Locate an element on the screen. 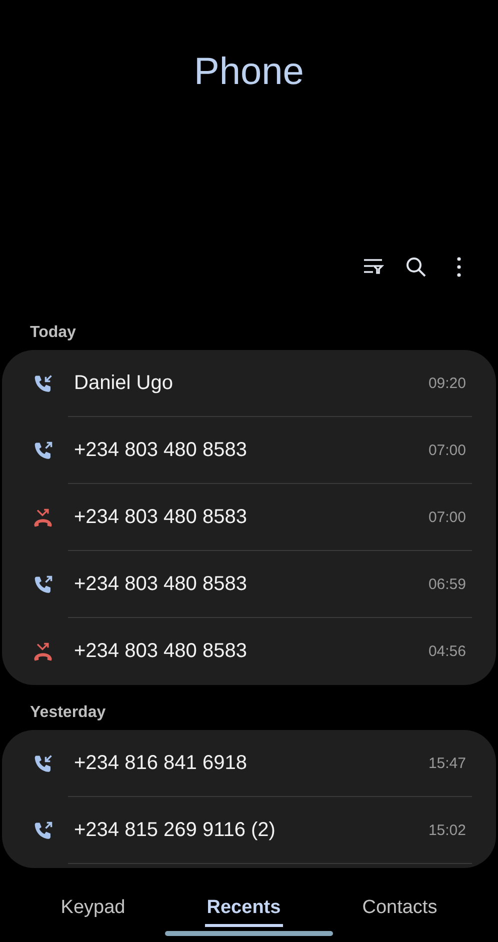 Image resolution: width=498 pixels, height=942 pixels. nav-tab: Keypad is located at coordinates (93, 910).